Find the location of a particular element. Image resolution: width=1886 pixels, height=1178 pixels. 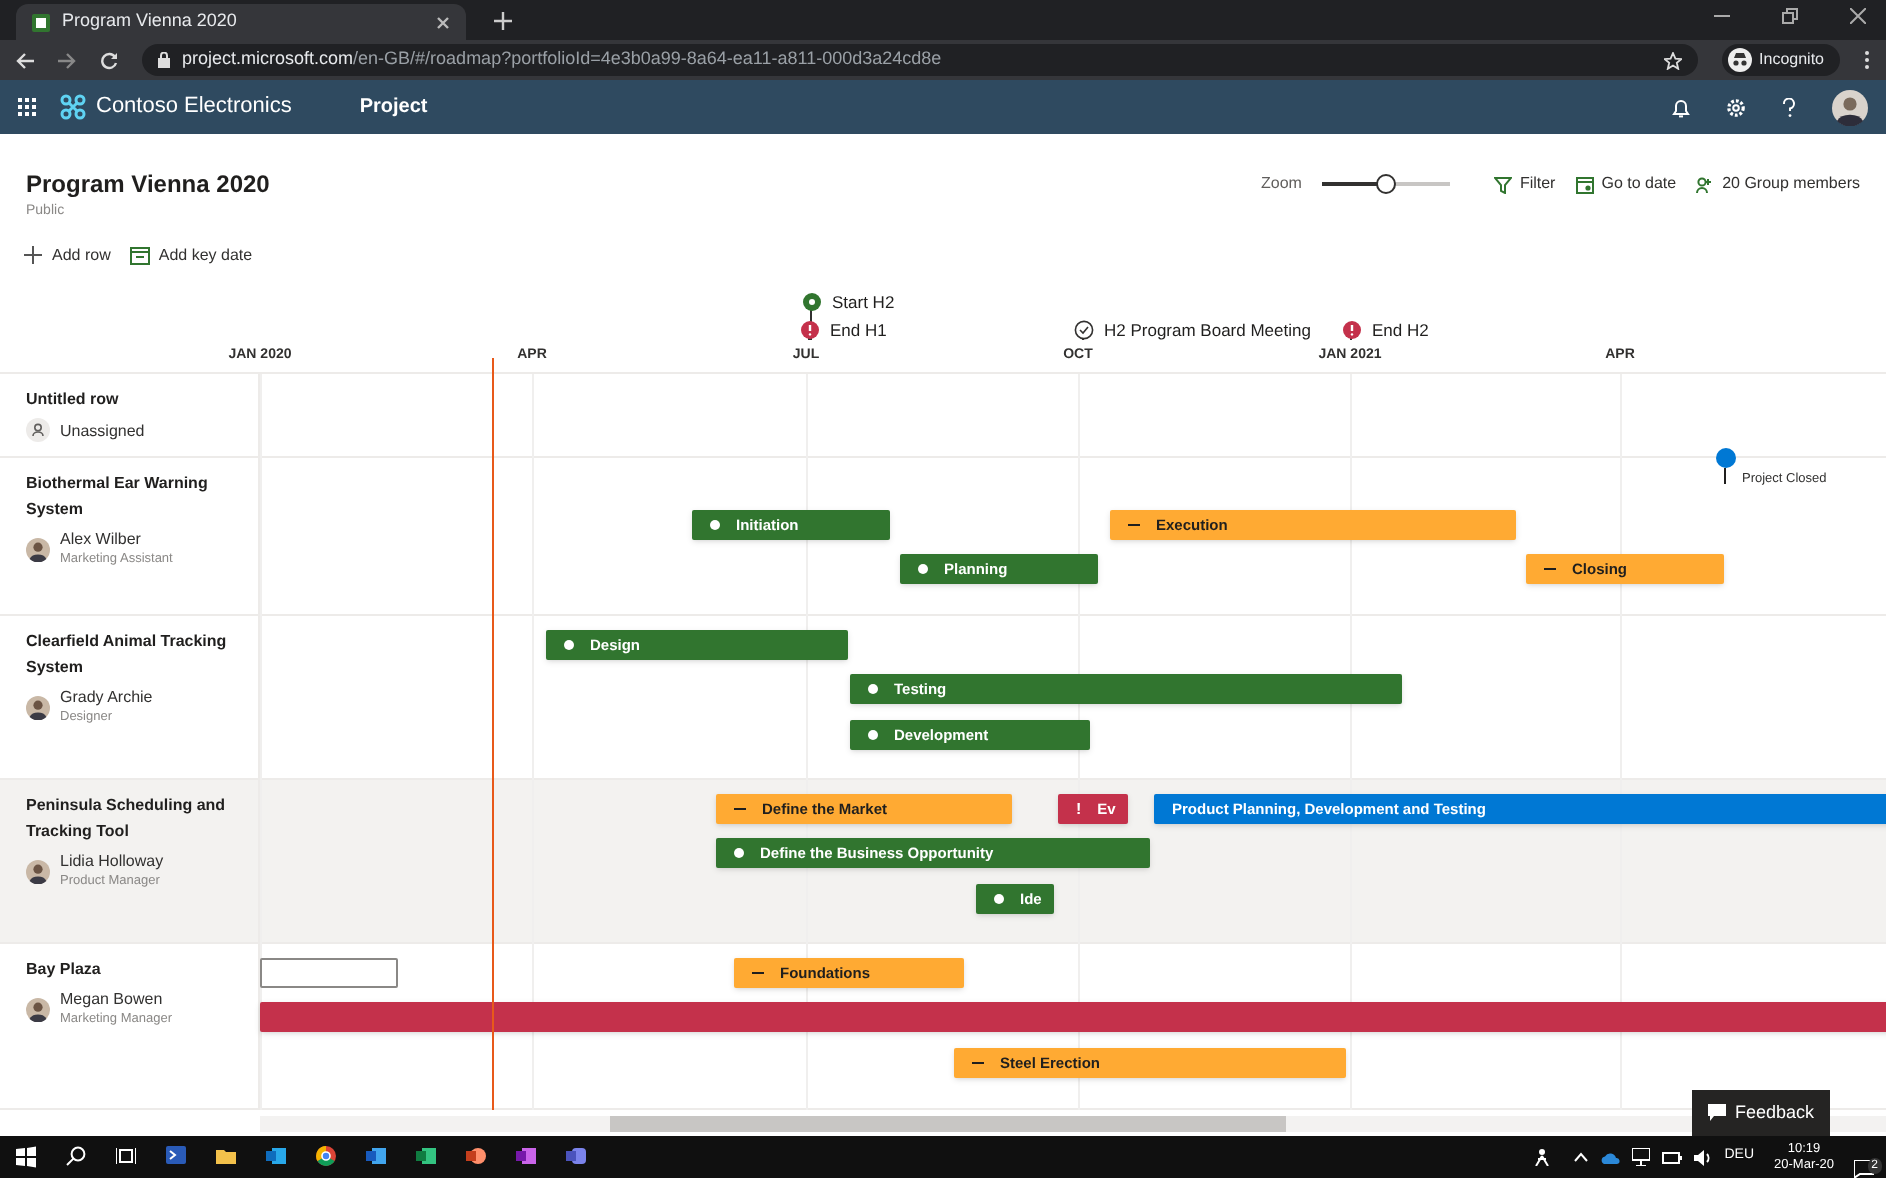

url-text: project.microsoft.com/en-GB/#/roadmap?portfolioId=4e3b0a99-8a64-ea11-a811-000d3a24cd8e is located at coordinates (563, 59).